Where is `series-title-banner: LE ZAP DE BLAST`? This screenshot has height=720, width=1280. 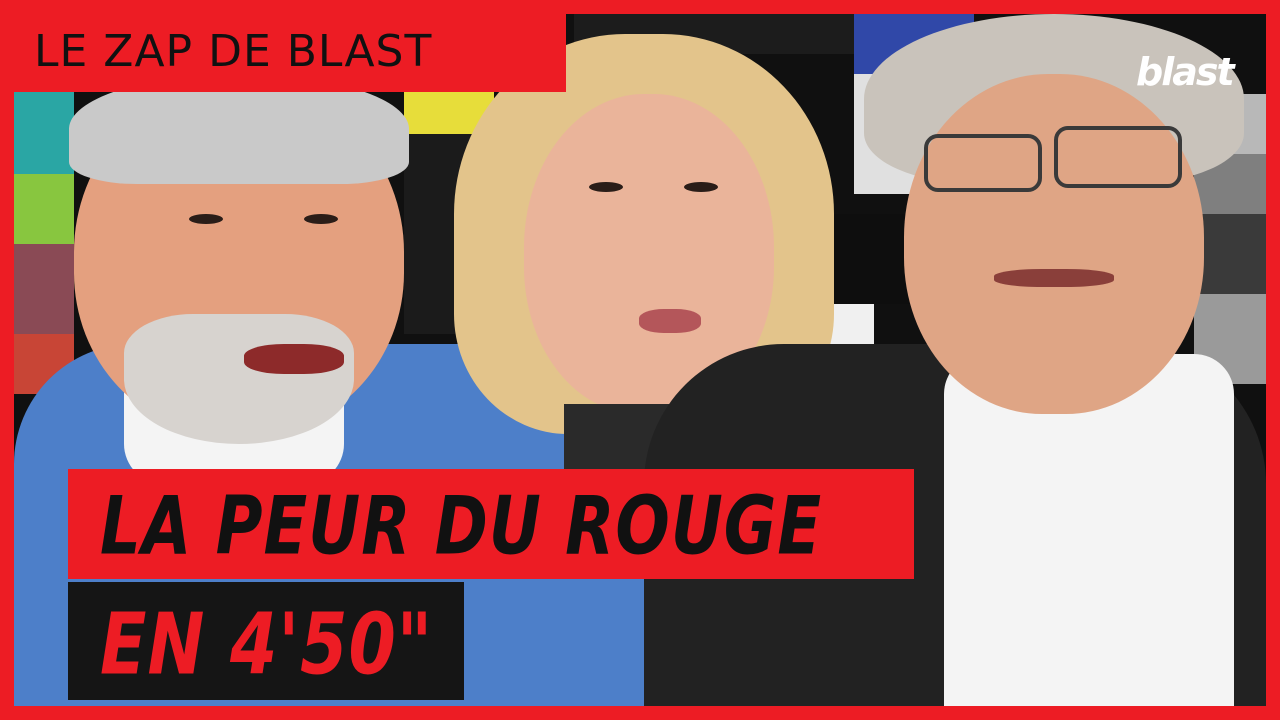
series-title-banner: LE ZAP DE BLAST is located at coordinates (290, 53).